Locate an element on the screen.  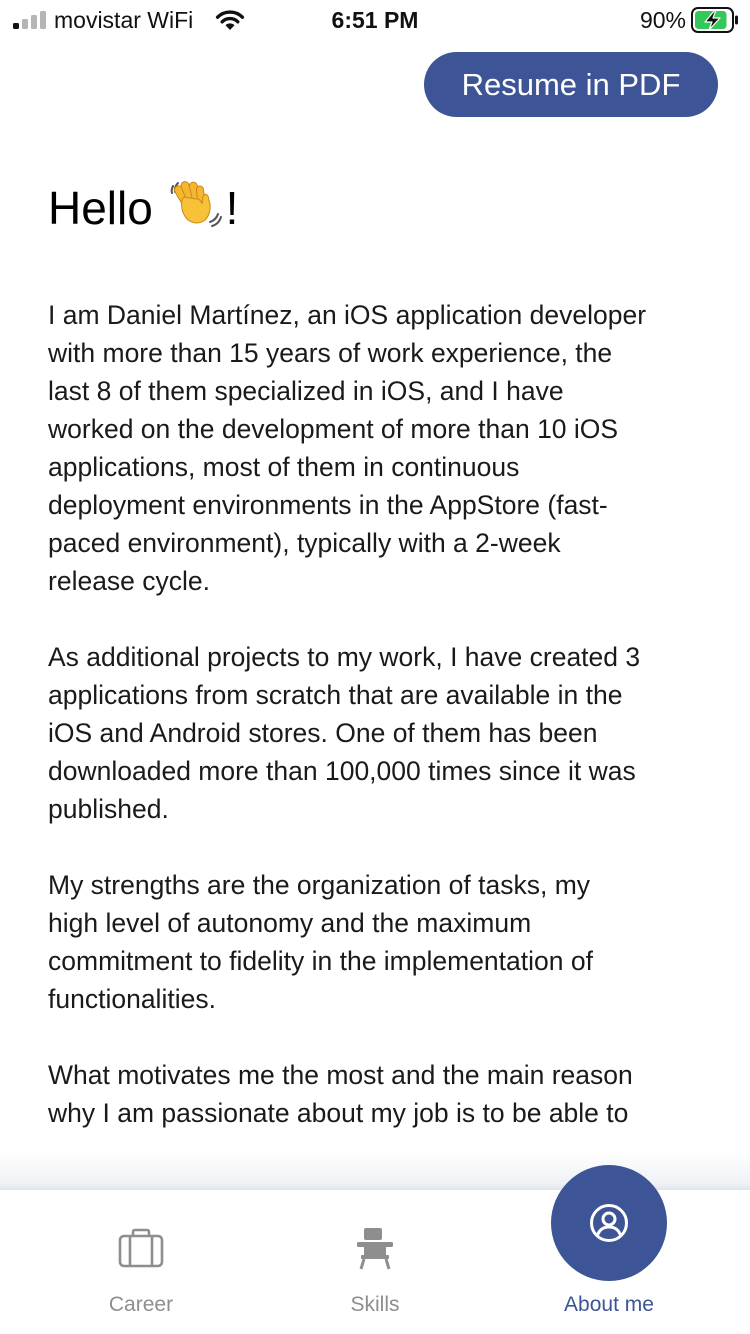
briefcase-icon is located at coordinates (141, 1248).